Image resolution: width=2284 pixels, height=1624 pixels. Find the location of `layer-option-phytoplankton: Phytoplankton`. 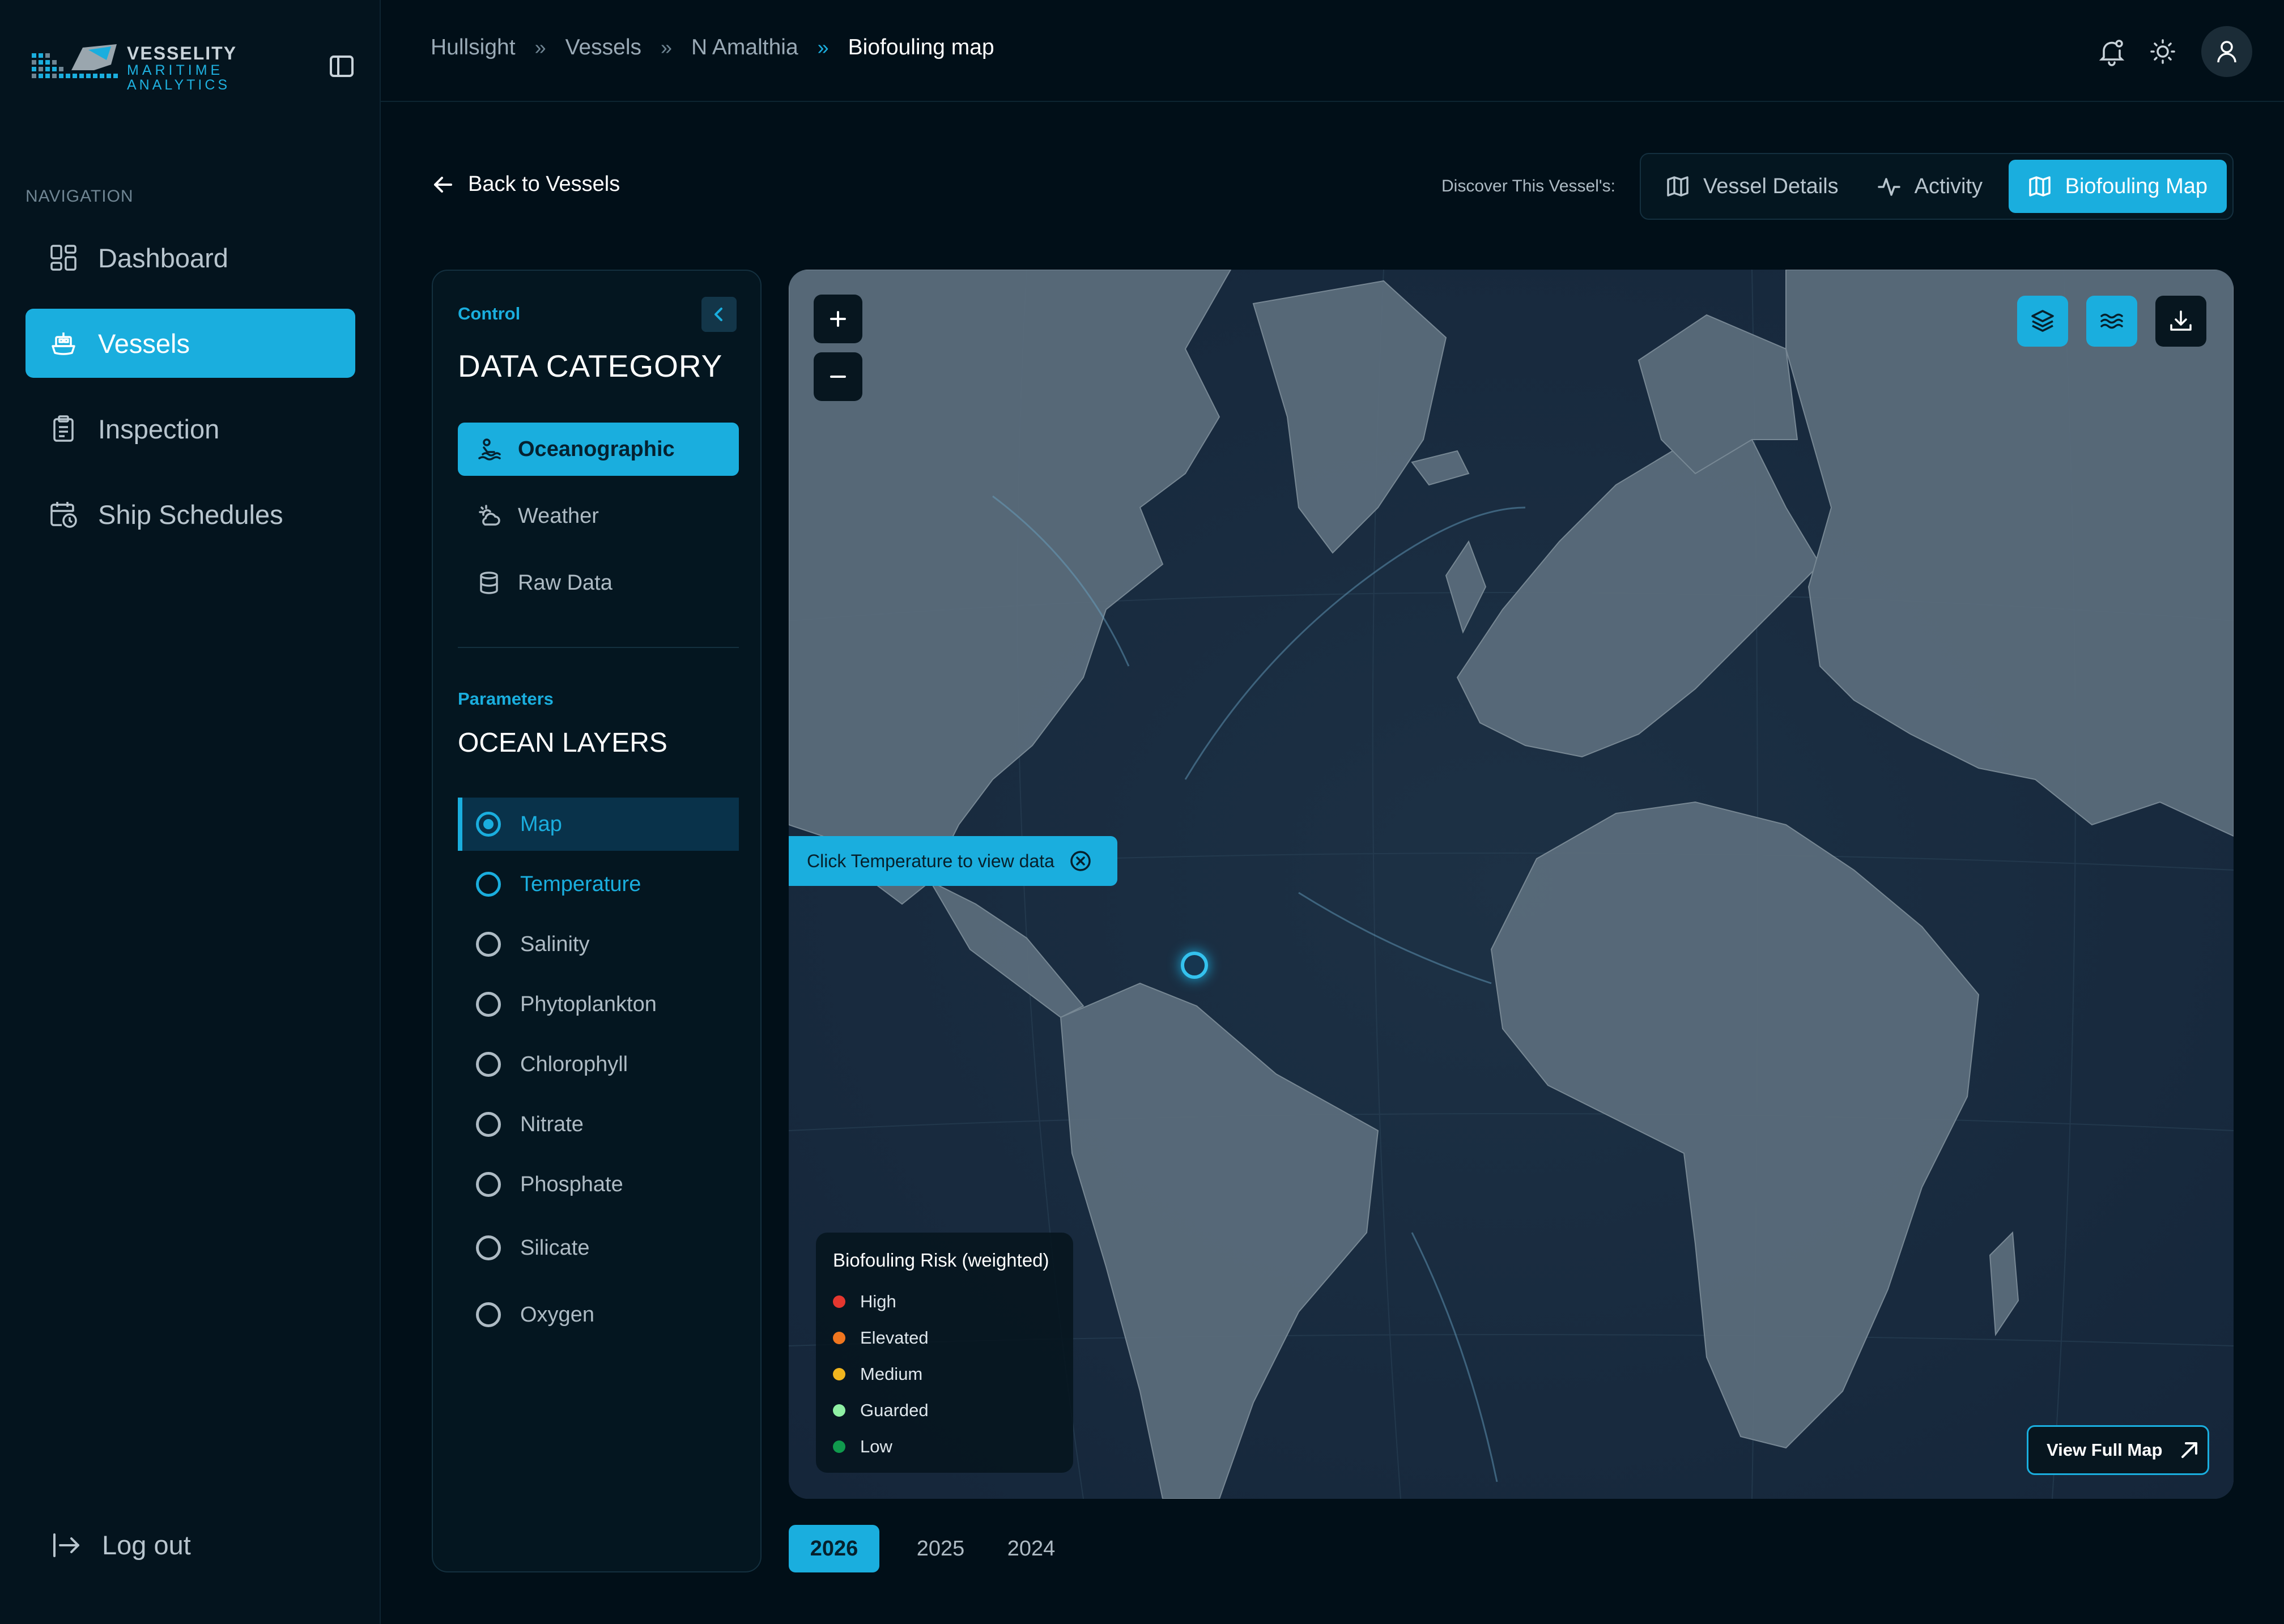

layer-option-phytoplankton: Phytoplankton is located at coordinates (598, 1004).